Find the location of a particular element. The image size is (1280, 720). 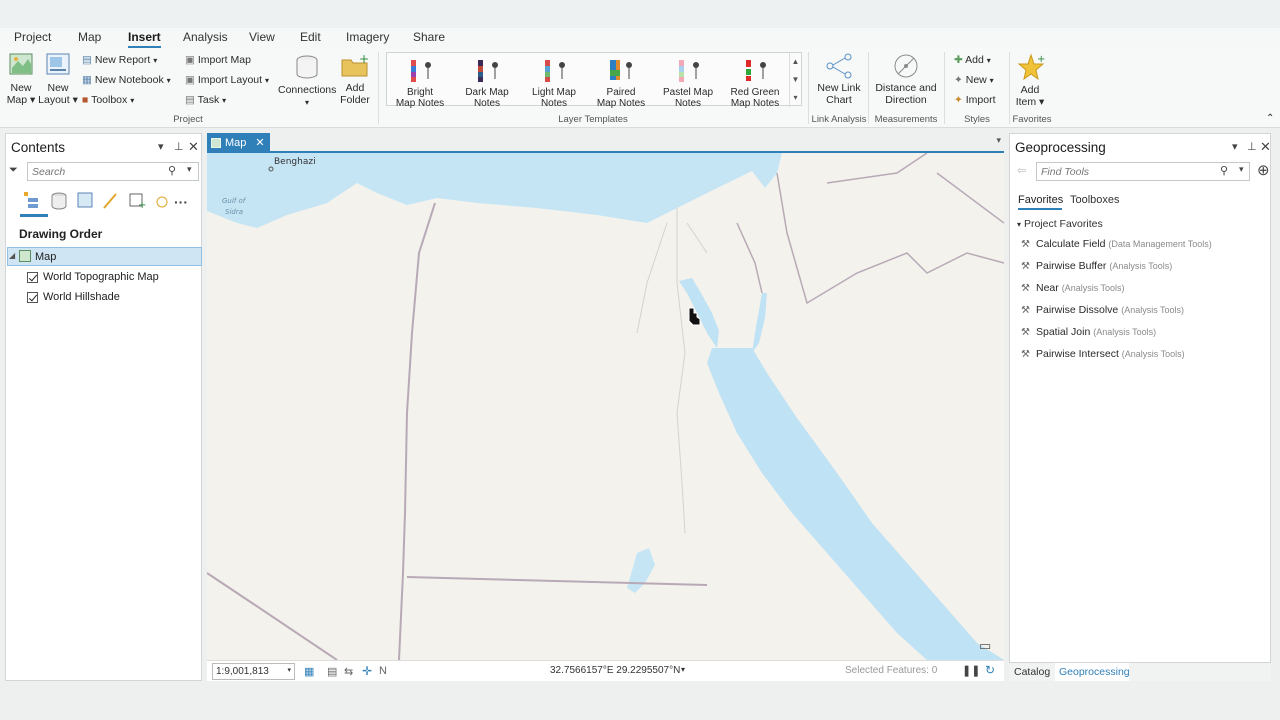

drawing-order-icon is located at coordinates (31, 200).